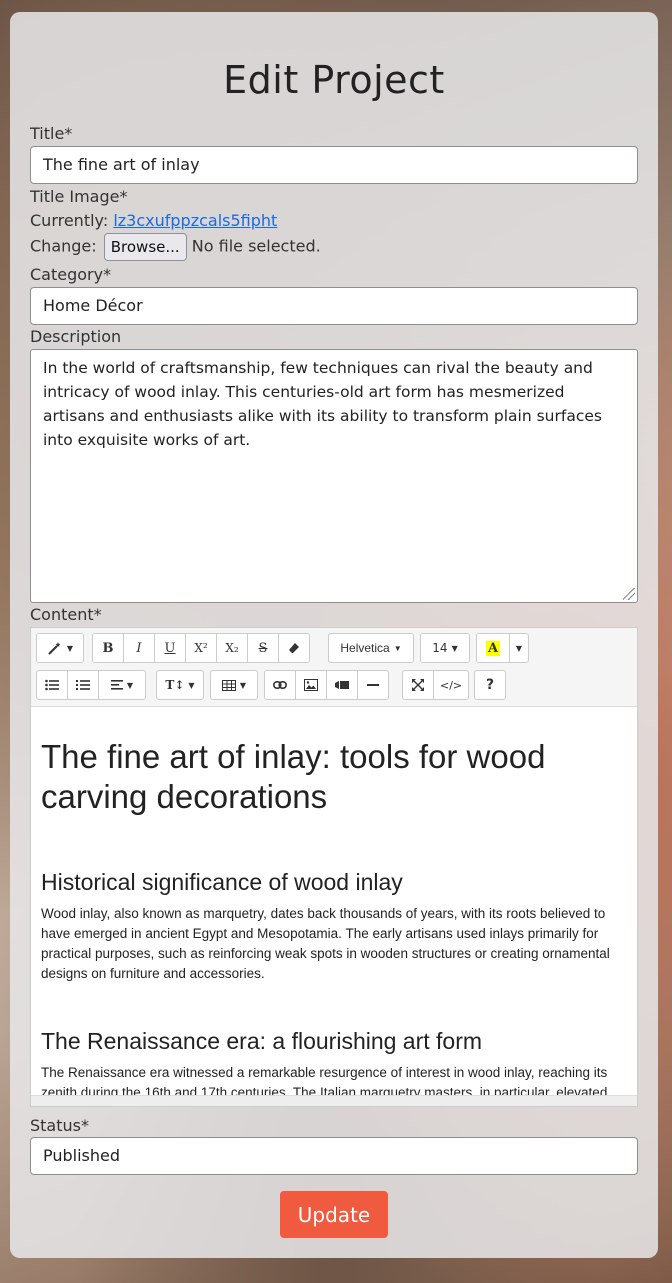 The height and width of the screenshot is (1283, 672). What do you see at coordinates (418, 685) in the screenshot?
I see `fullscreen-icon` at bounding box center [418, 685].